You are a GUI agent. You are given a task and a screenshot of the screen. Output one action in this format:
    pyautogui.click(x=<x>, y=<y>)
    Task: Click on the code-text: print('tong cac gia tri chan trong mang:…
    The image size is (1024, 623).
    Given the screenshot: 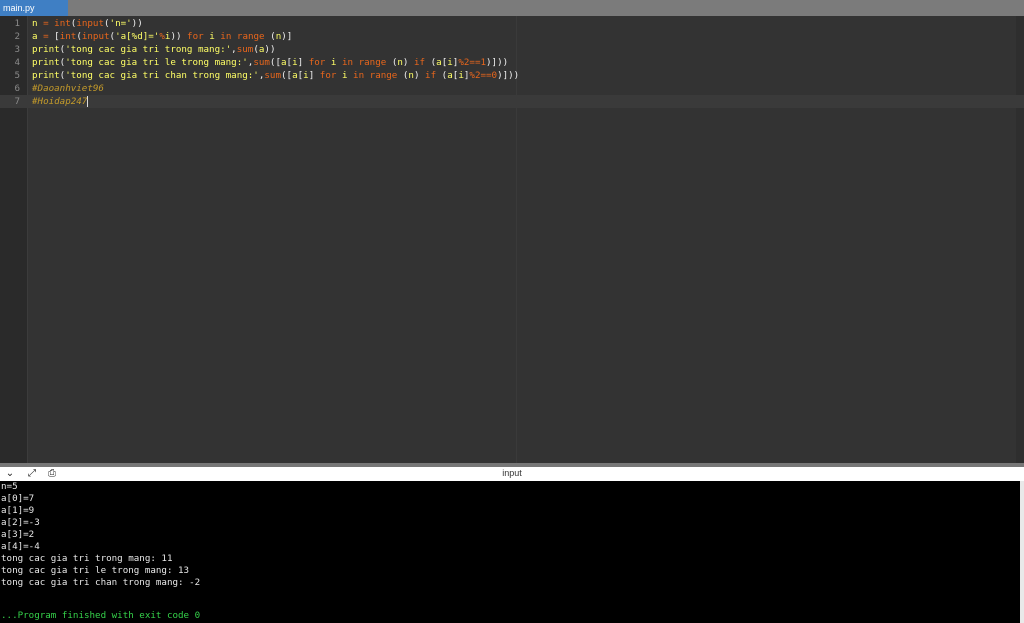 What is the action you would take?
    pyautogui.click(x=276, y=75)
    